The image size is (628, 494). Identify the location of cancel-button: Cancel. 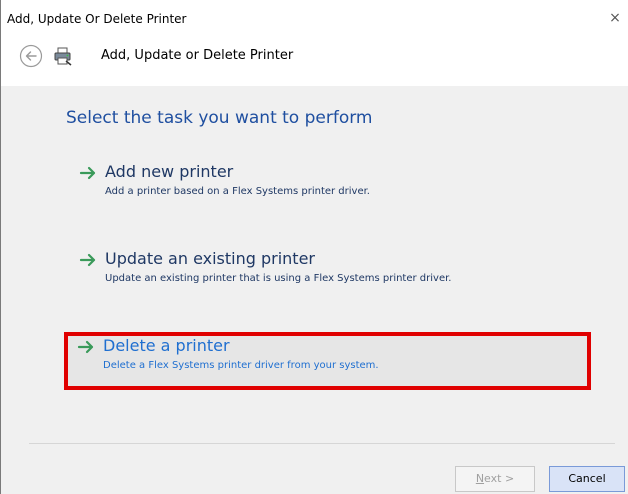
(587, 479).